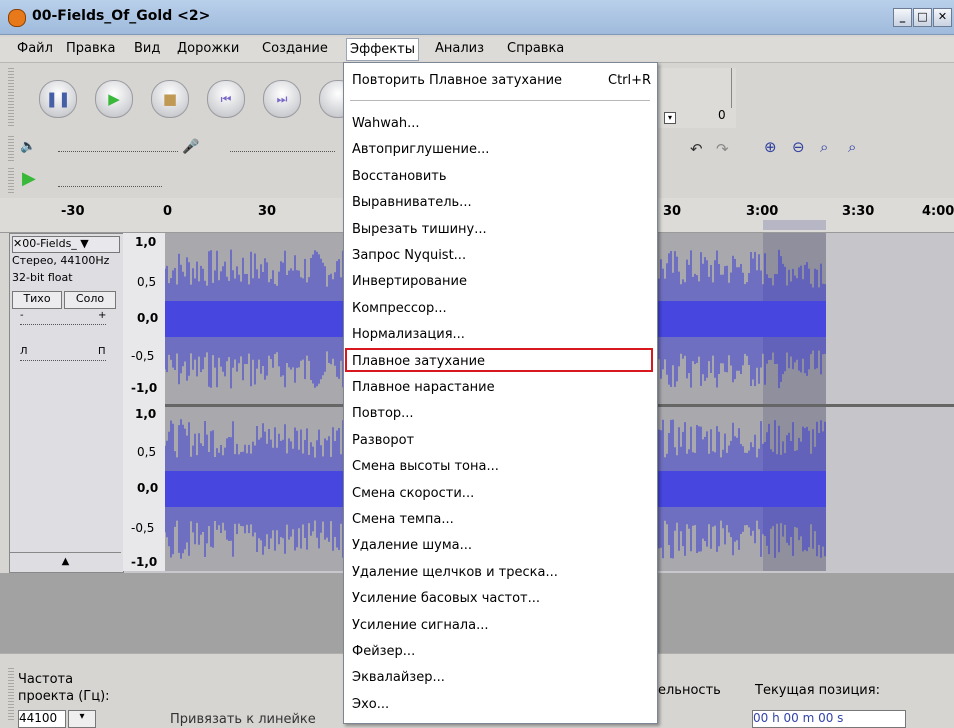 Image resolution: width=954 pixels, height=728 pixels. I want to click on stop-icon: ■, so click(170, 99).